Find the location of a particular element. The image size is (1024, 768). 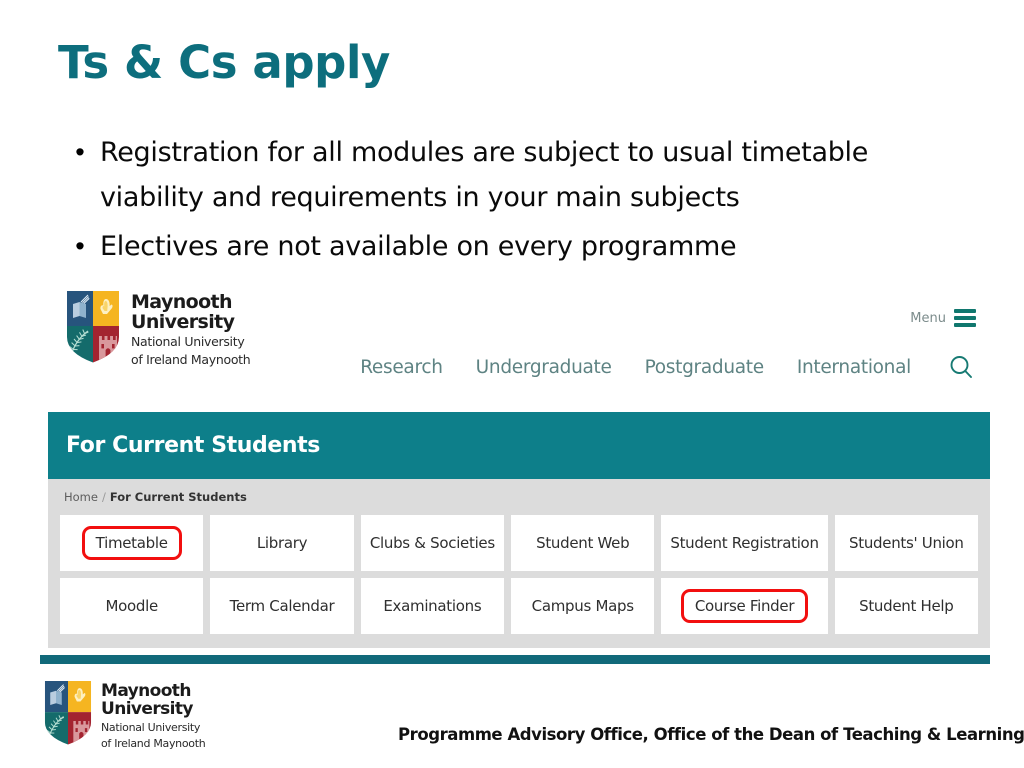

tile-label: Term Calendar is located at coordinates (282, 606).